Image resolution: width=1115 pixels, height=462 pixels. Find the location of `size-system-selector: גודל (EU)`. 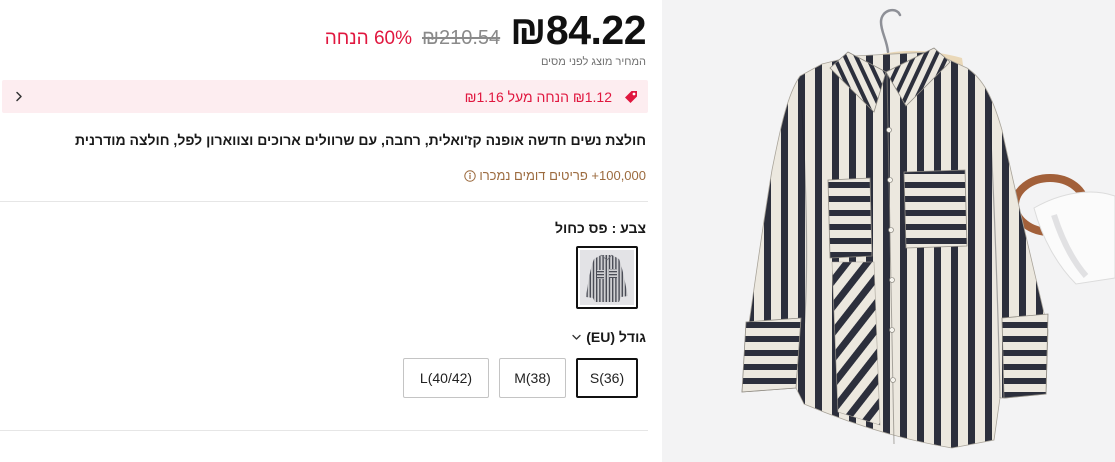

size-system-selector: גודל (EU) is located at coordinates (609, 337).